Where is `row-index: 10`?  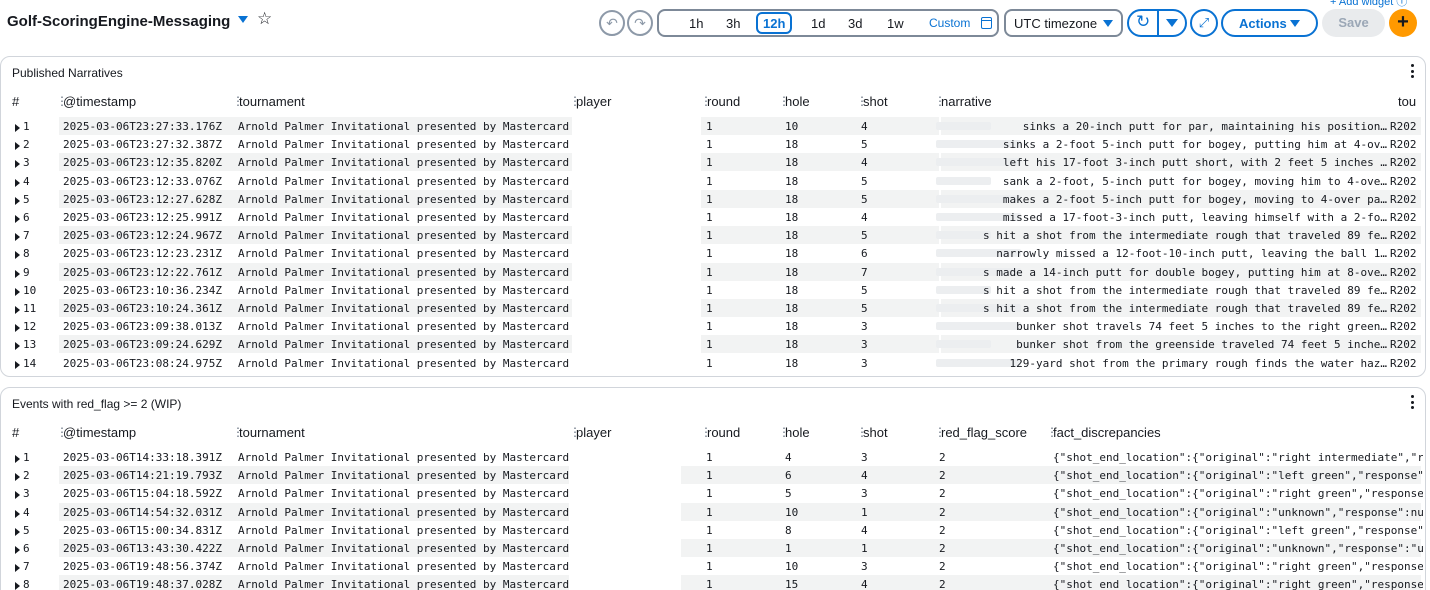
row-index: 10 is located at coordinates (30, 290).